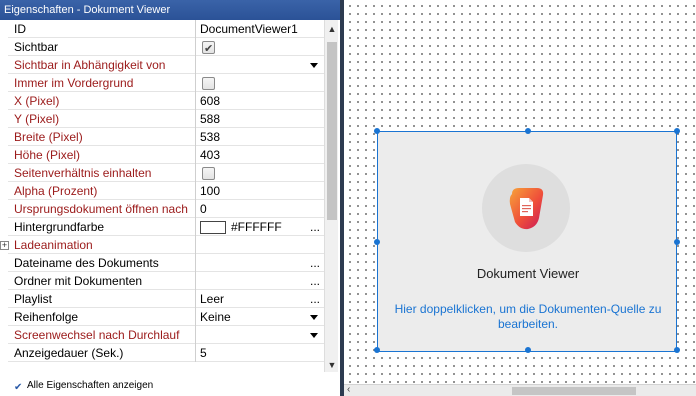  I want to click on property-row: Sichtbar ✔, so click(166, 47).